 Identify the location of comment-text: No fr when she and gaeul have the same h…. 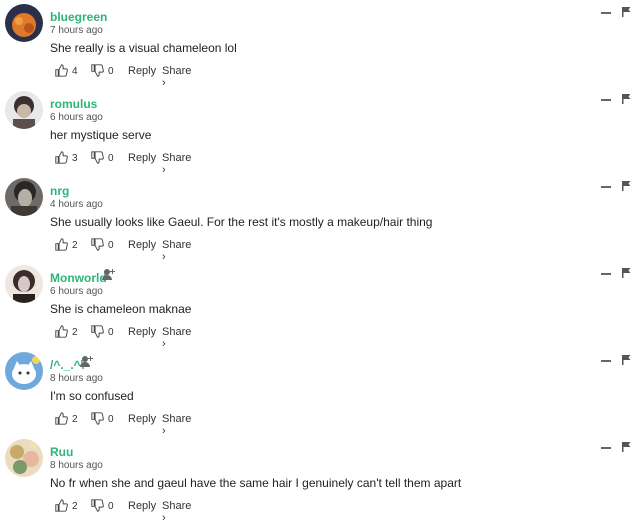
(256, 483).